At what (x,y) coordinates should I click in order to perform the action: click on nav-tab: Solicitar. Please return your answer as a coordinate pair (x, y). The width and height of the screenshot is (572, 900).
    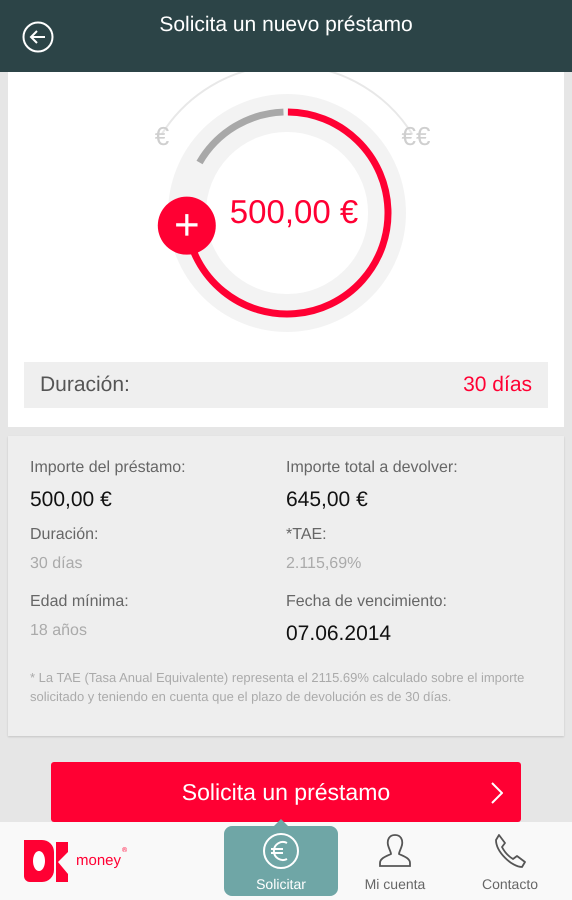
    Looking at the image, I should click on (281, 861).